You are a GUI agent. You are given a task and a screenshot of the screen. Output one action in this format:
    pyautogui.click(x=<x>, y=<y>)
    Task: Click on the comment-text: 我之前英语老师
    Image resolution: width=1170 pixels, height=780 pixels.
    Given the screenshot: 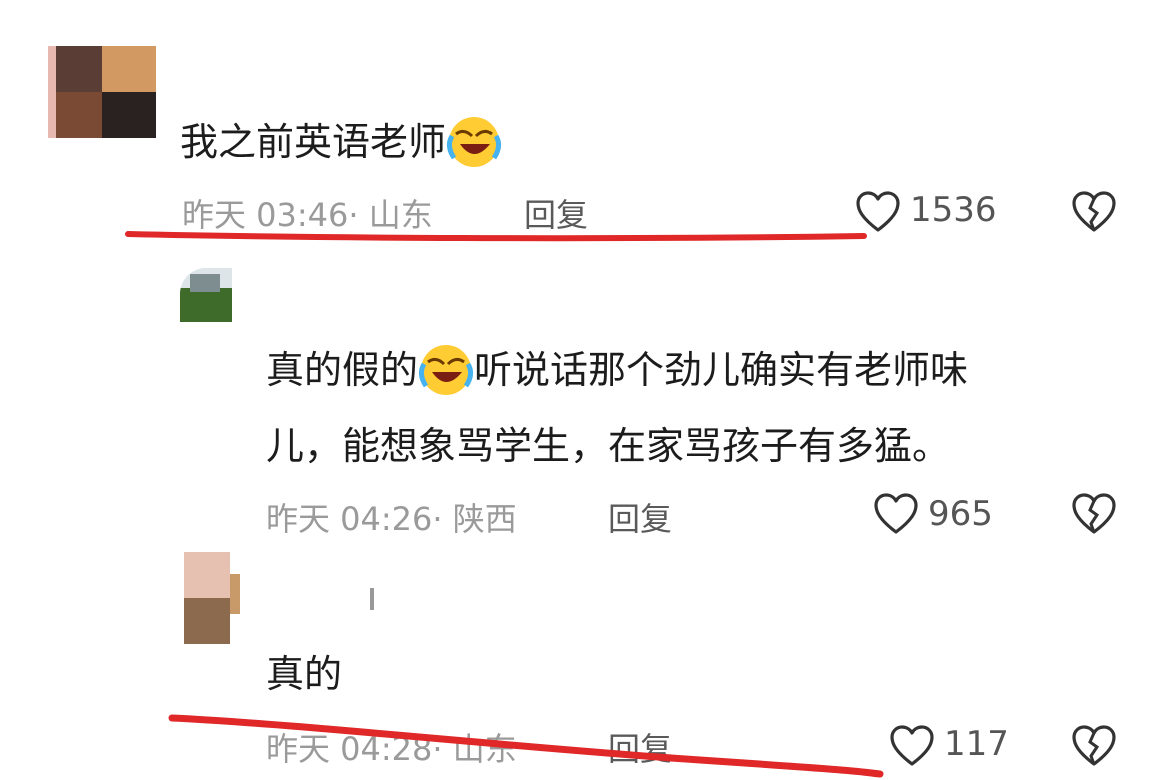 What is the action you would take?
    pyautogui.click(x=341, y=142)
    